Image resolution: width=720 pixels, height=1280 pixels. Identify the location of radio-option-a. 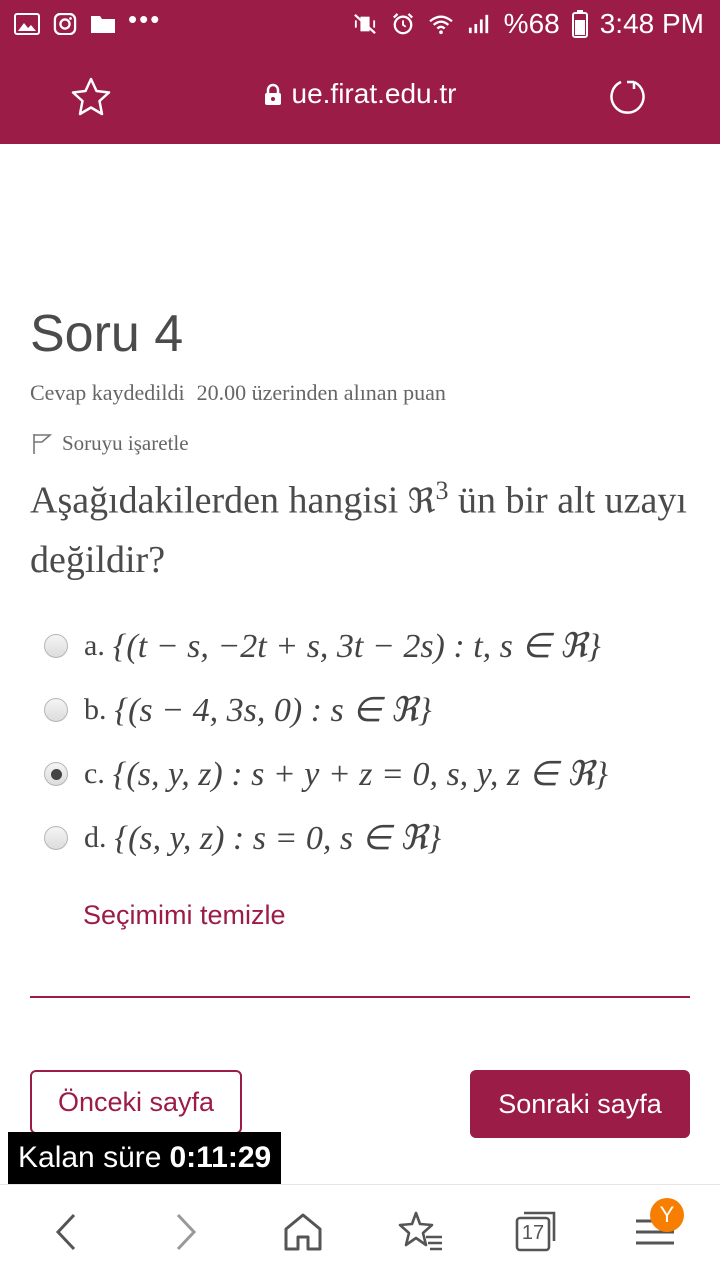
(56, 646).